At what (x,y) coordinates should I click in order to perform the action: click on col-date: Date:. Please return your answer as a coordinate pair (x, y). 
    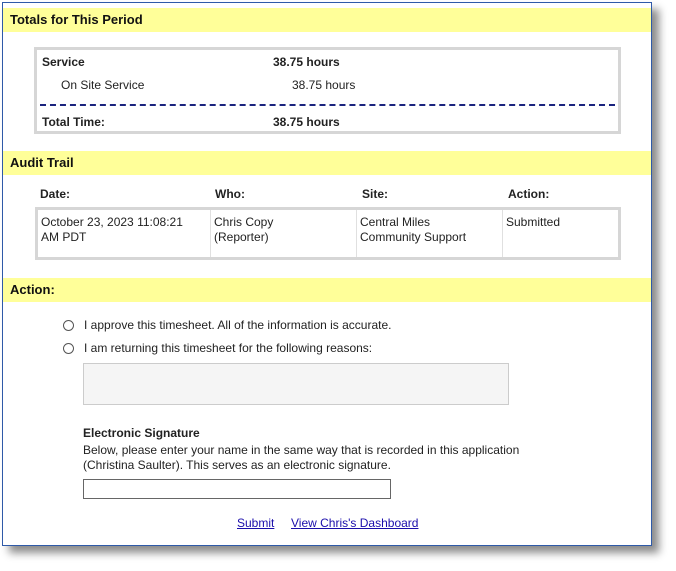
    Looking at the image, I should click on (55, 194).